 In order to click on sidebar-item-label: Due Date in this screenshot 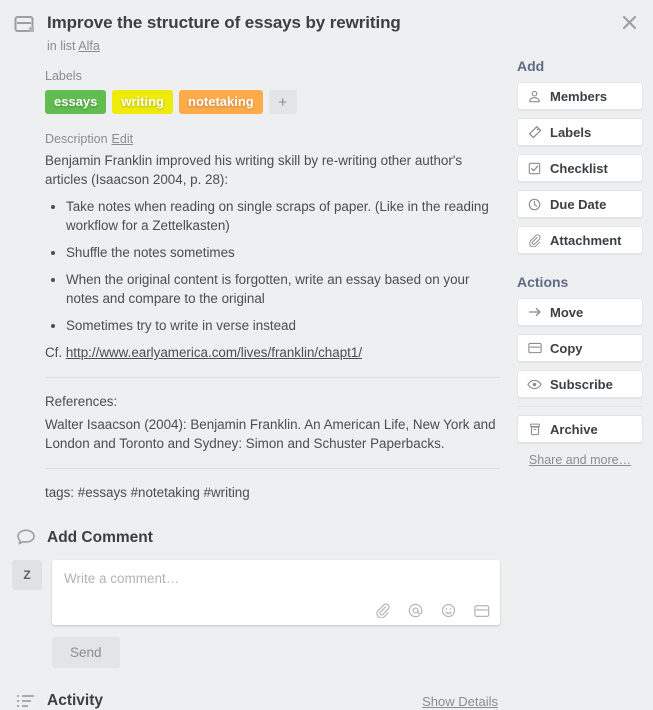, I will do `click(578, 204)`.